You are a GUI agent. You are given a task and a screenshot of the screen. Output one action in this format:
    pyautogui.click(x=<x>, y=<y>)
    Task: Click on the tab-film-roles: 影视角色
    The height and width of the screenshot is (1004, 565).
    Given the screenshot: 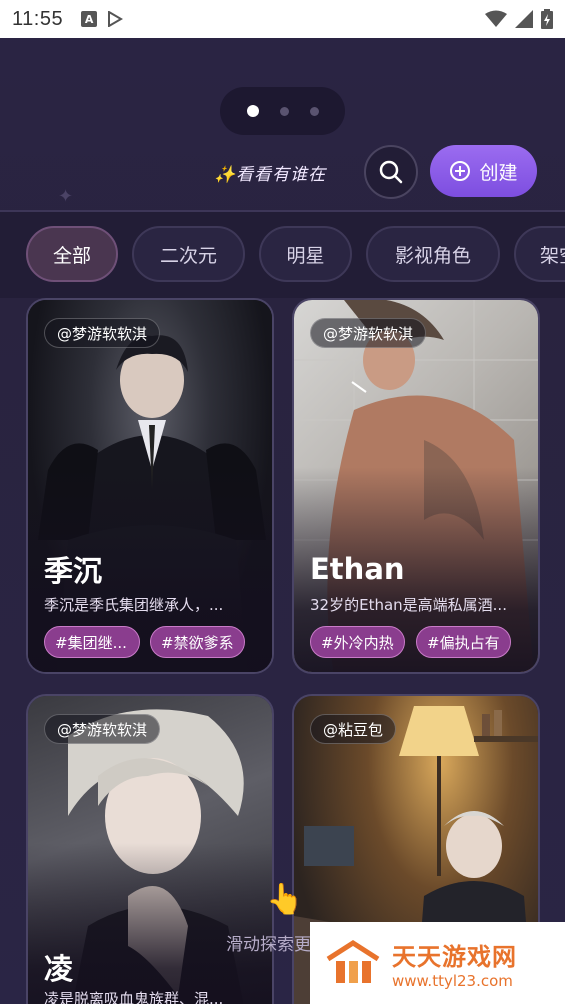 What is the action you would take?
    pyautogui.click(x=433, y=254)
    